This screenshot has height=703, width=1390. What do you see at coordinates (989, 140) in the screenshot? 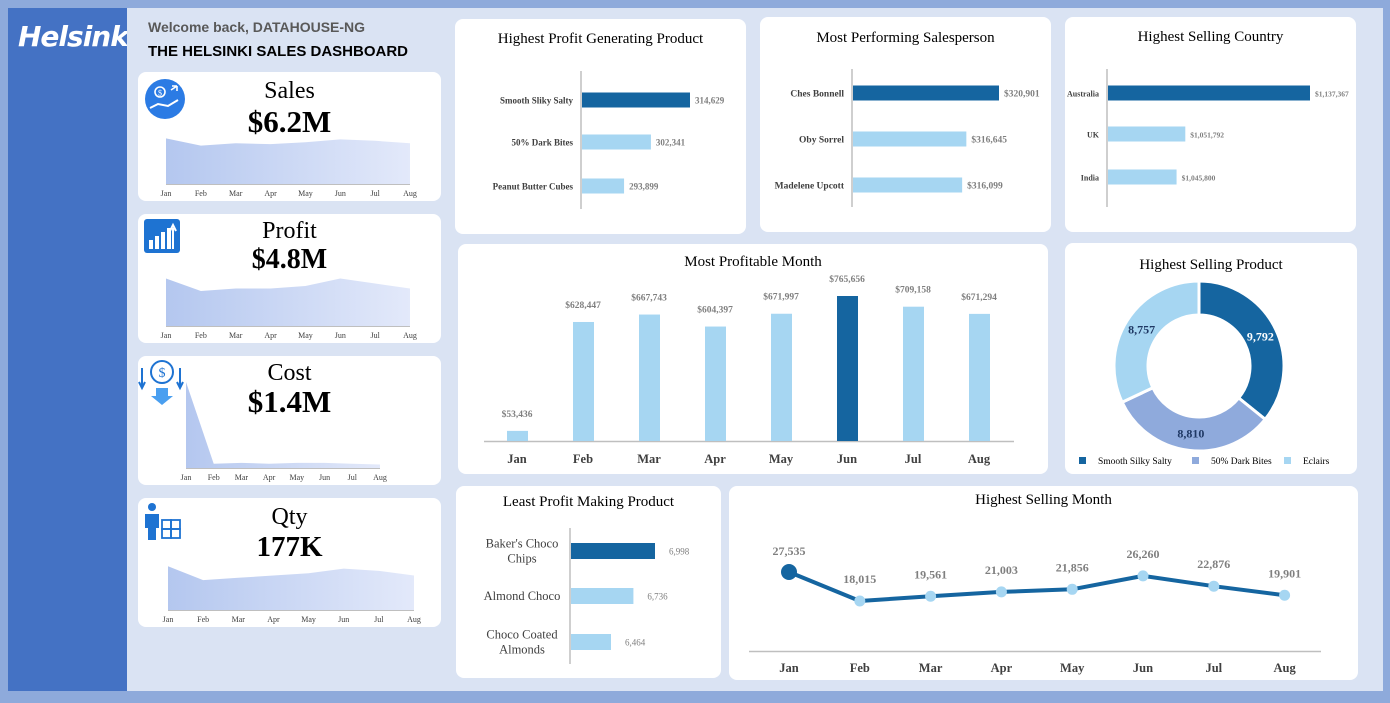
I see `data-label: $316,645` at bounding box center [989, 140].